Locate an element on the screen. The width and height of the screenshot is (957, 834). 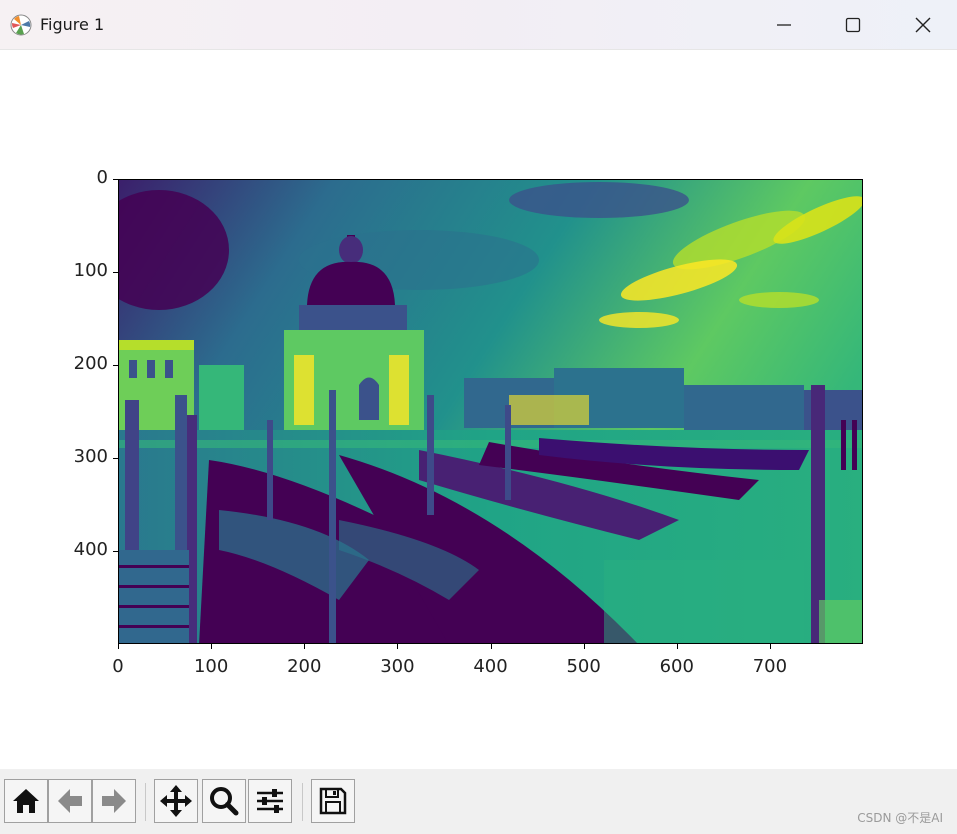
pan-button is located at coordinates (176, 801).